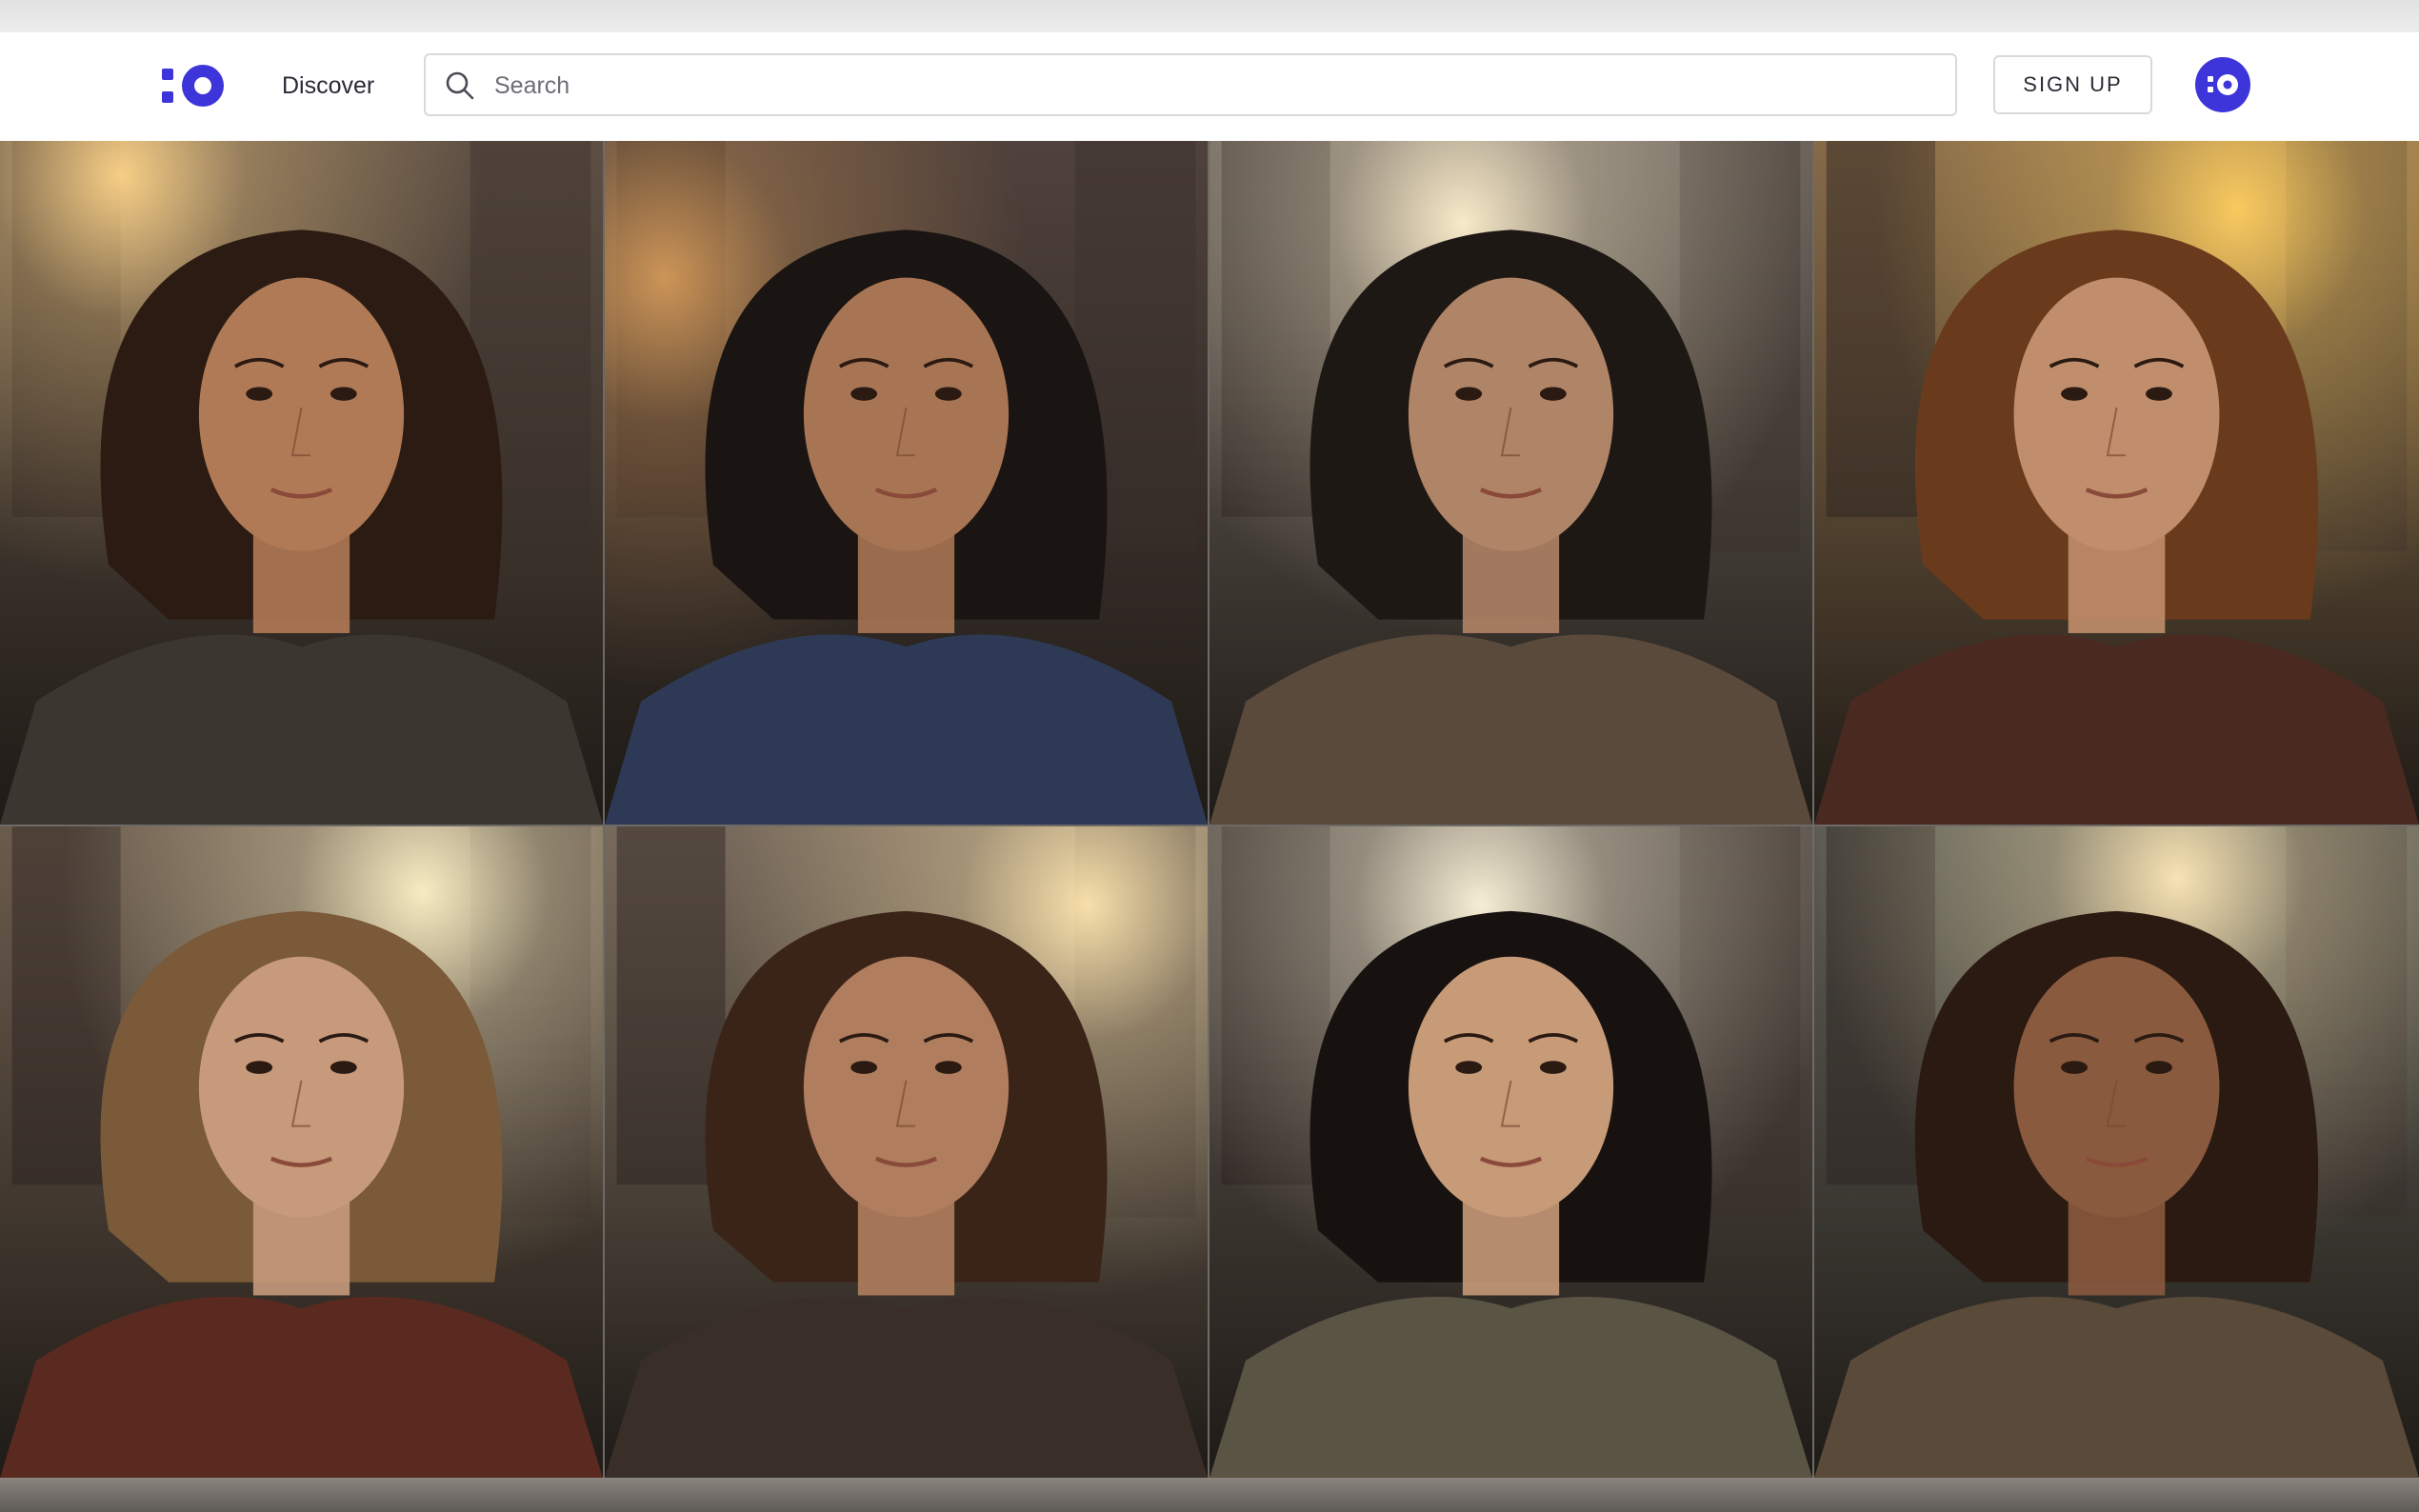  I want to click on search-input, so click(1208, 86).